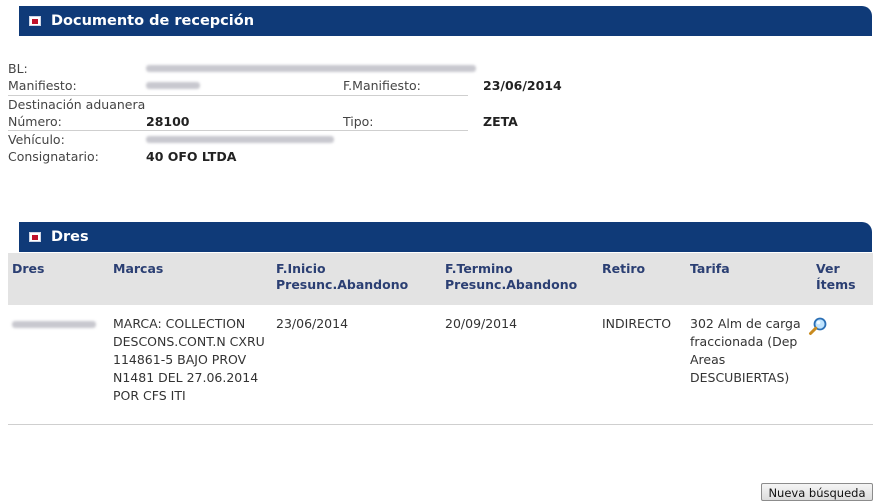  I want to click on reception-section-header: Documento de recepción, so click(445, 21).